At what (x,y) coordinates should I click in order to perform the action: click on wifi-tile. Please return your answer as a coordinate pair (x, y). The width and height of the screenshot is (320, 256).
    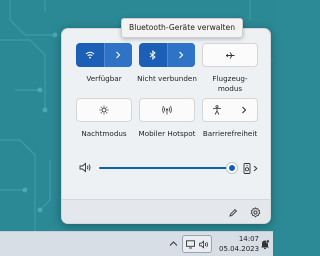
    Looking at the image, I should click on (104, 55).